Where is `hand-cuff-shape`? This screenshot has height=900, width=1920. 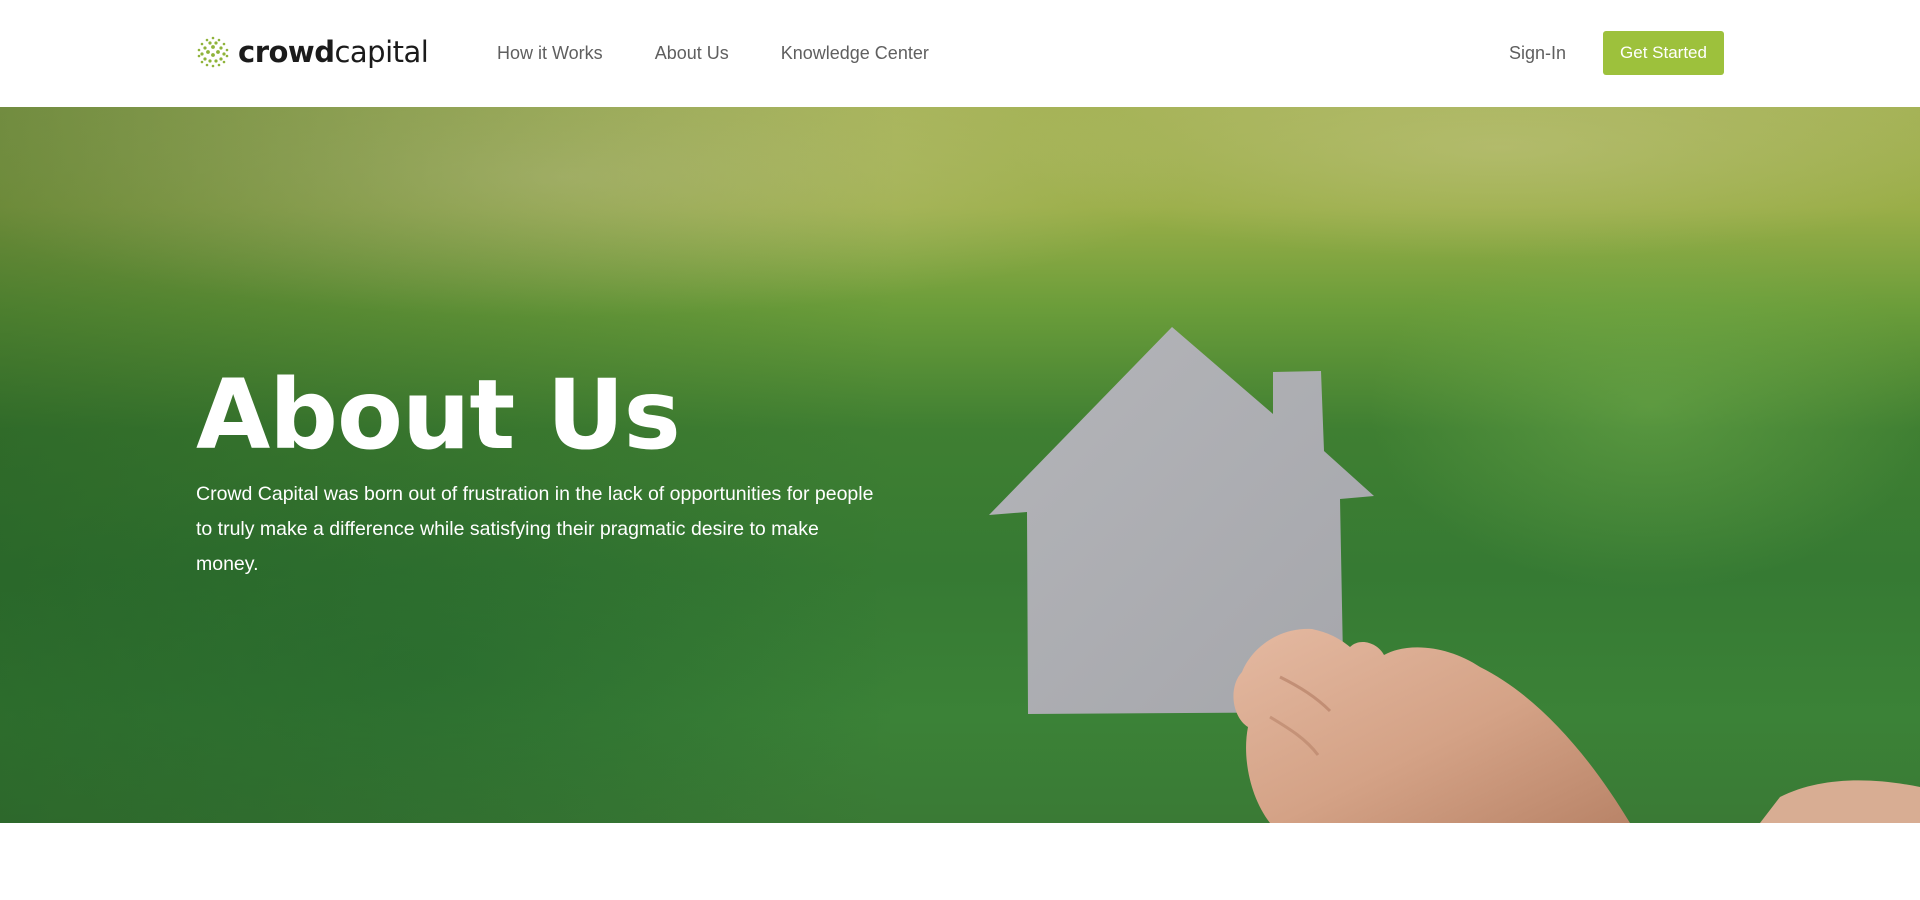
hand-cuff-shape is located at coordinates (1840, 801).